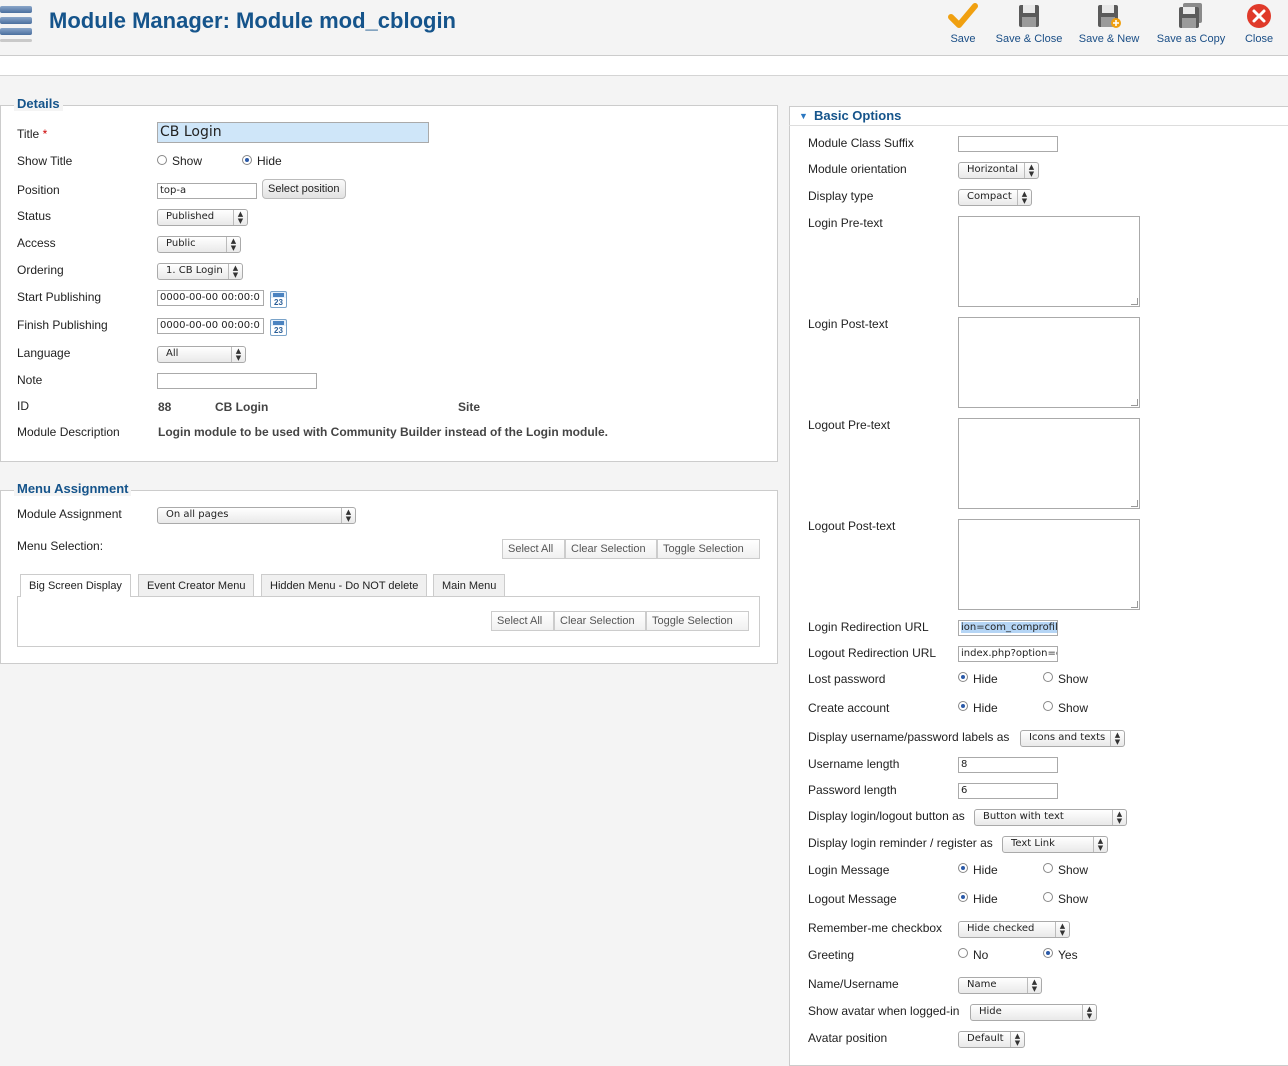 The width and height of the screenshot is (1288, 1066). Describe the element at coordinates (1008, 765) in the screenshot. I see `username-length-input: 8` at that location.